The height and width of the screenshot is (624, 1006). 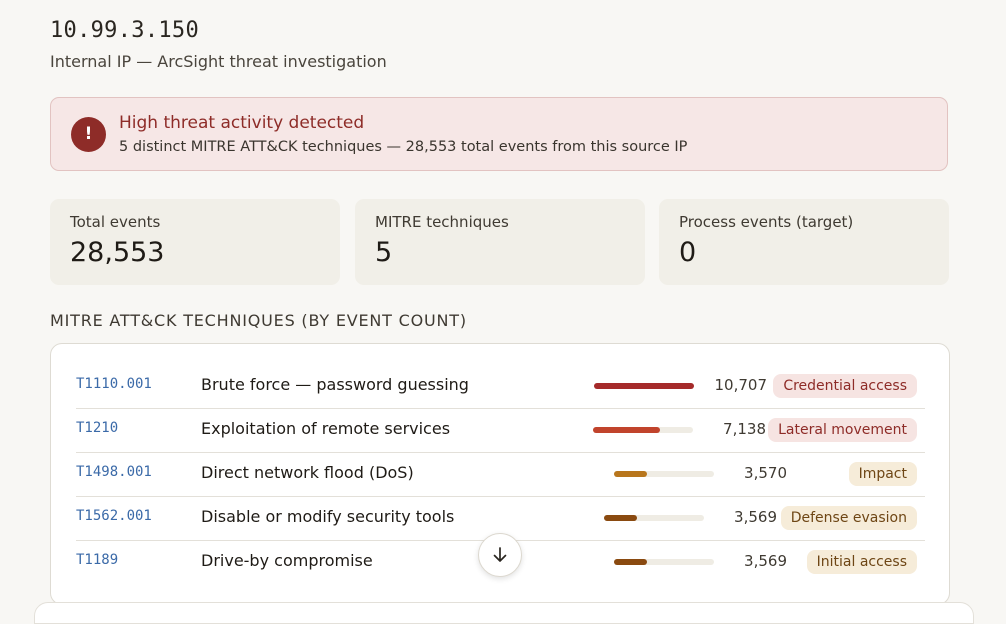 I want to click on tactic-badge: Credential access, so click(x=845, y=386).